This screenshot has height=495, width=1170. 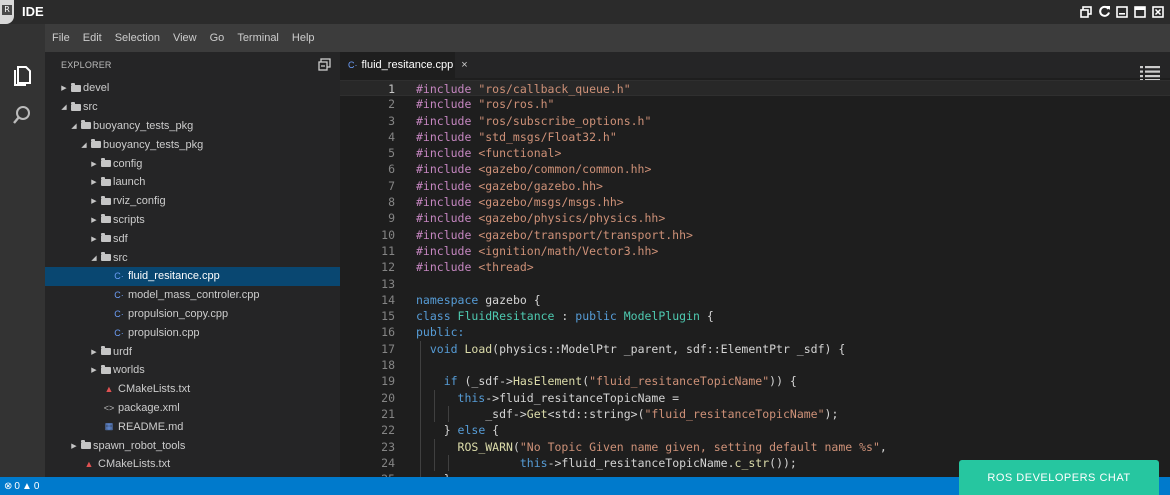 I want to click on tree-folder: ▶ urdf, so click(x=192, y=351).